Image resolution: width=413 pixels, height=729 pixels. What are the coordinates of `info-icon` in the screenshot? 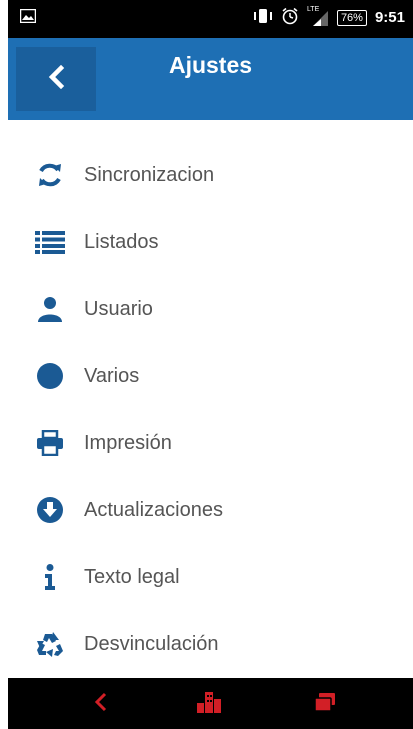 It's located at (50, 577).